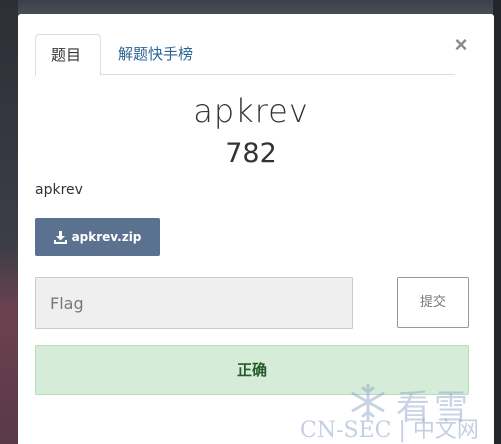  What do you see at coordinates (9, 222) in the screenshot?
I see `page-backdrop-left` at bounding box center [9, 222].